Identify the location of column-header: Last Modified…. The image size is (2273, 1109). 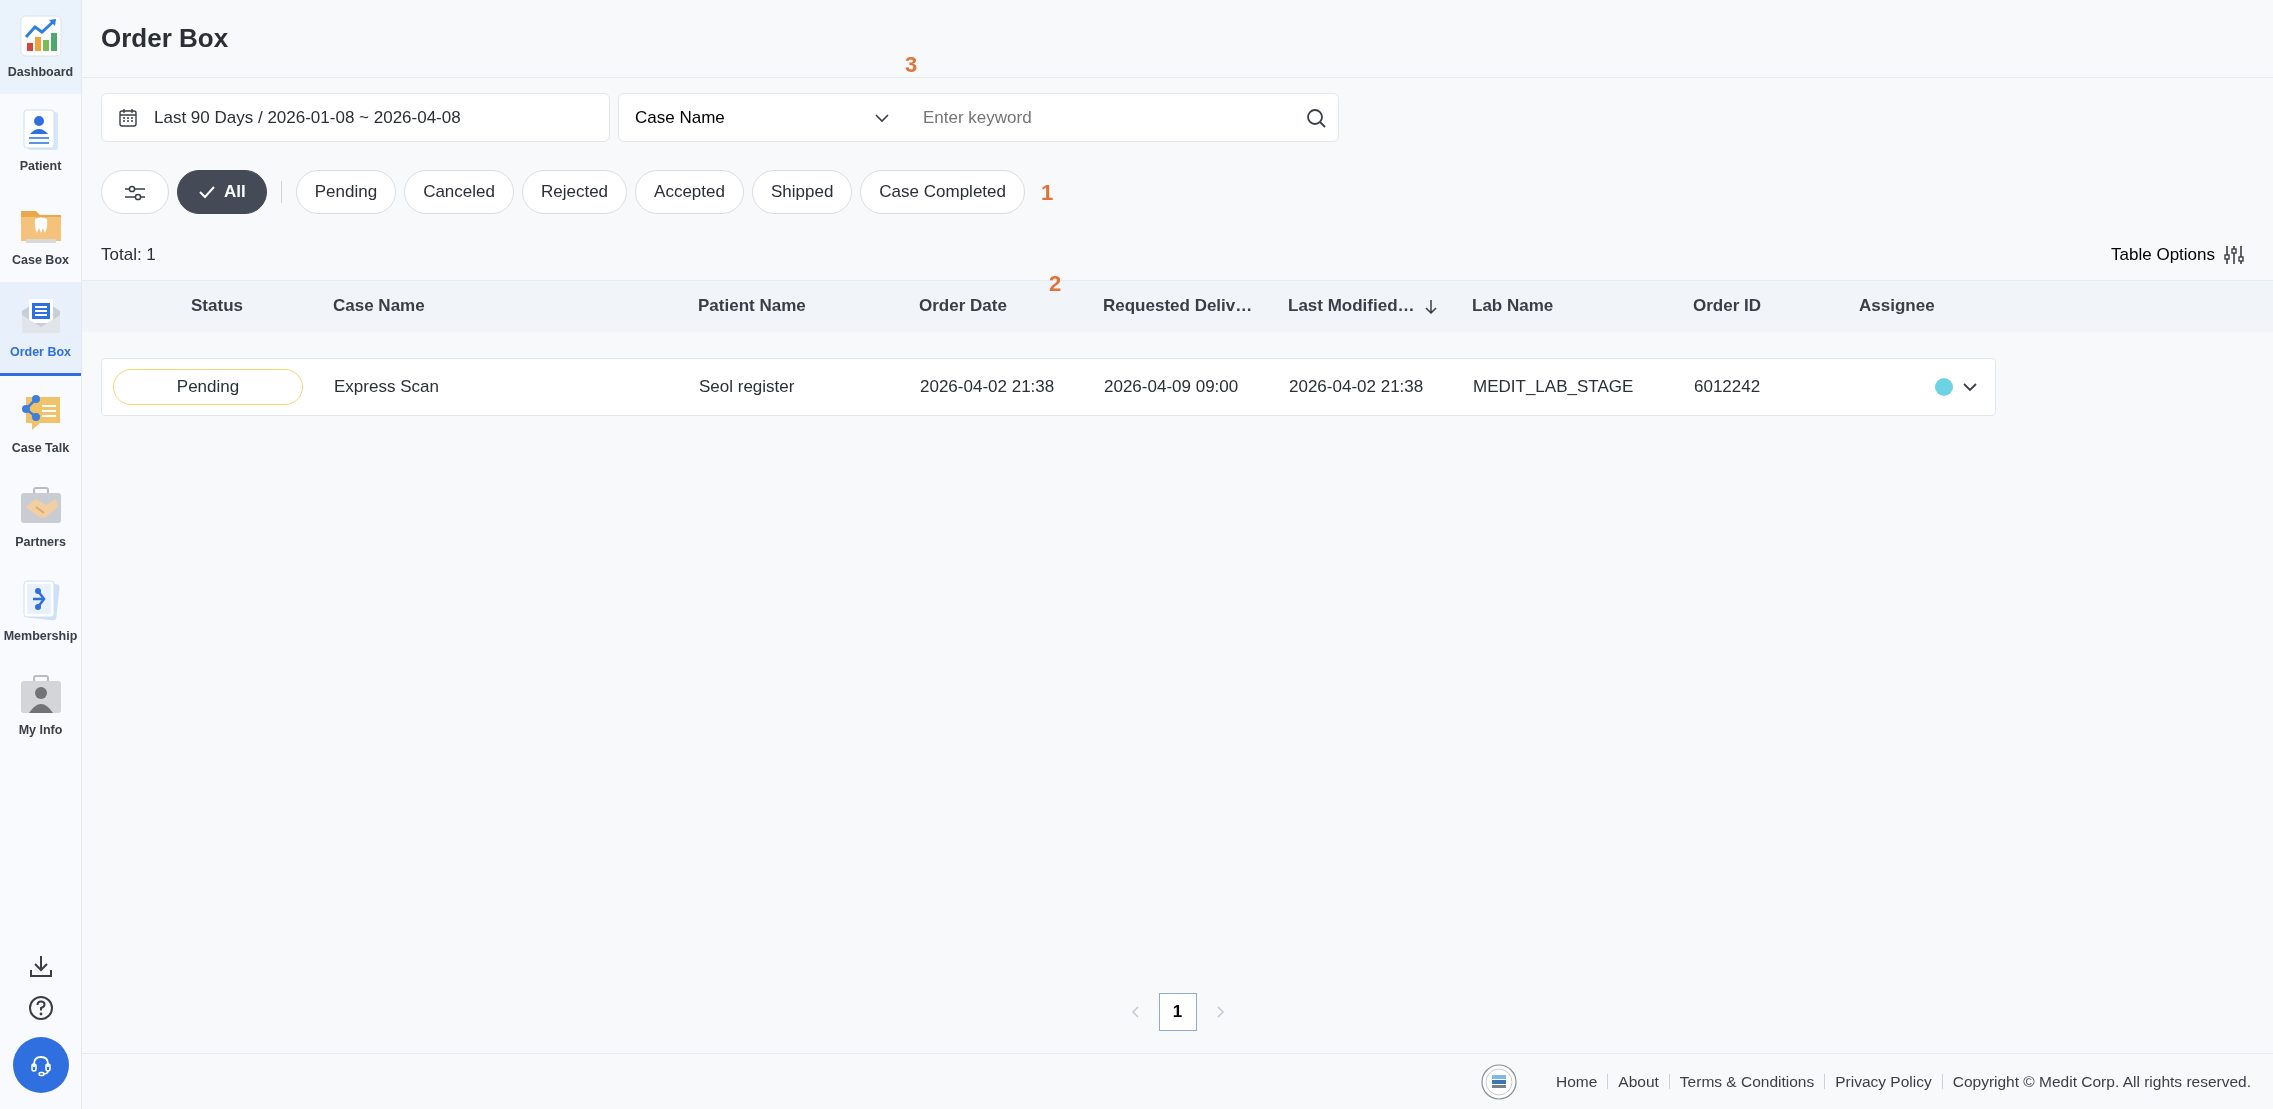
(1363, 306).